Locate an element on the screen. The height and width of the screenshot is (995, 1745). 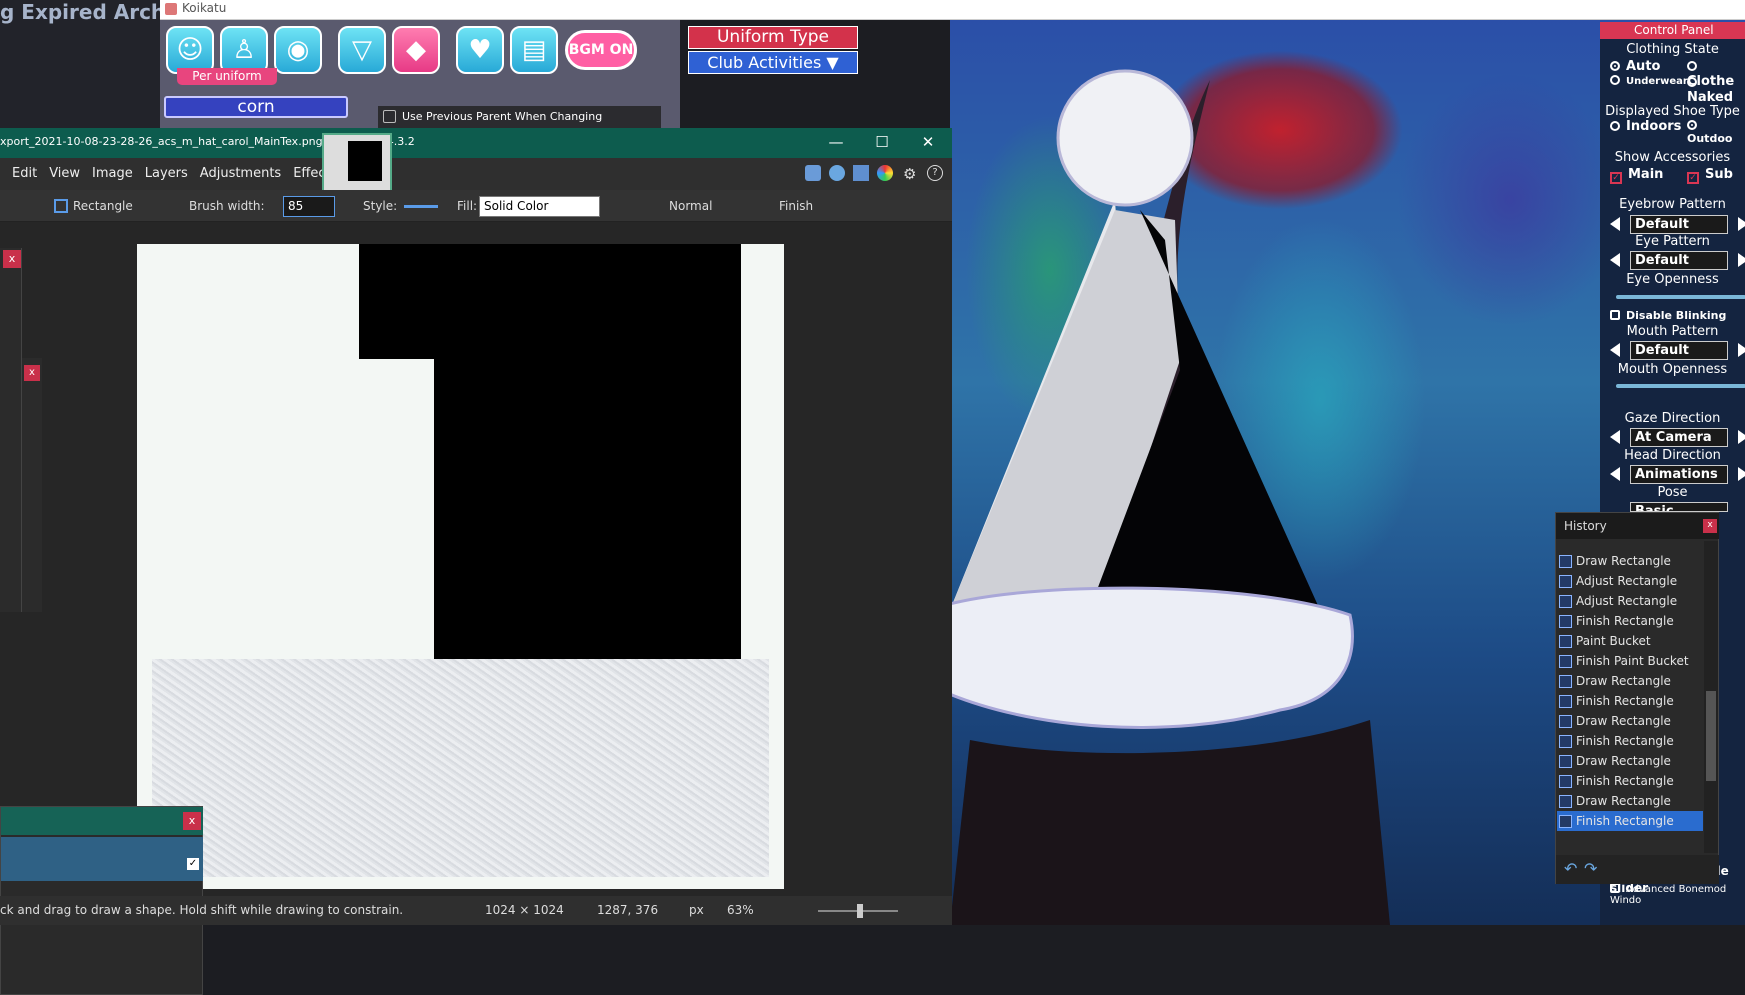
menu-adjustments: Adjustments is located at coordinates (240, 174).